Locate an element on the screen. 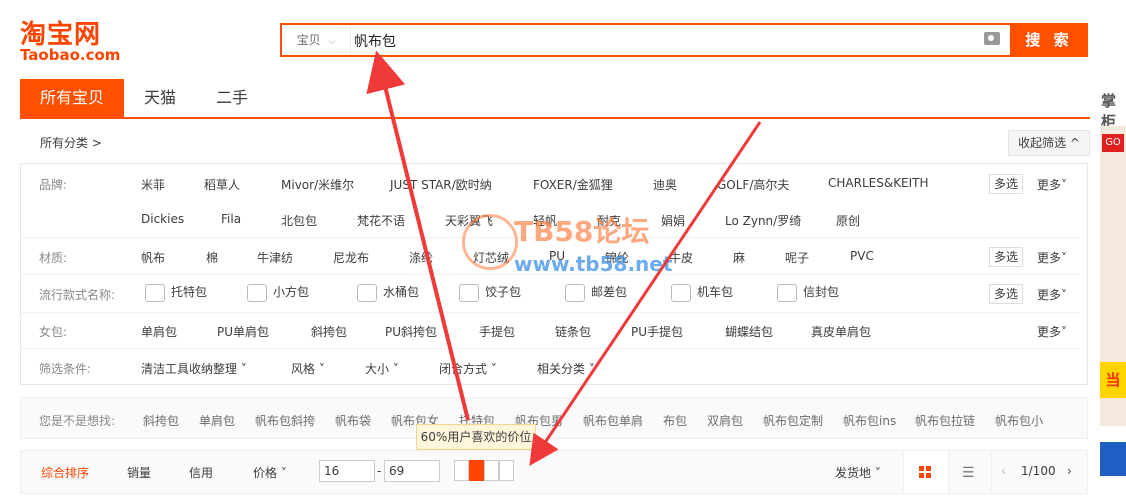 Image resolution: width=1126 pixels, height=496 pixels. arrow-to-search is located at coordinates (418, 235).